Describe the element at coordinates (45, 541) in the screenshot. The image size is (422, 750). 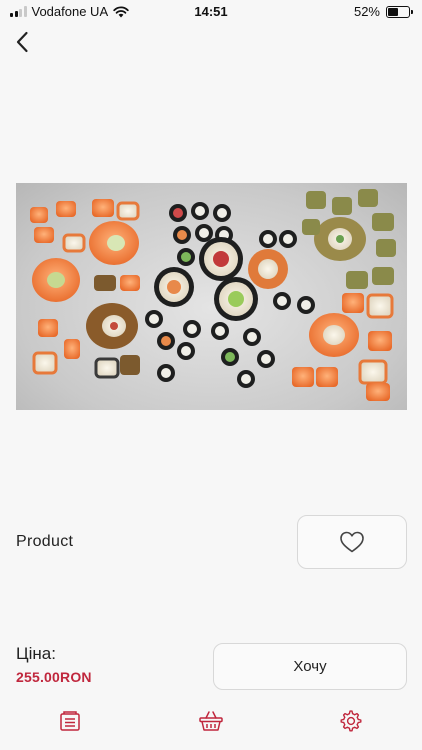
I see `product-name: Product` at that location.